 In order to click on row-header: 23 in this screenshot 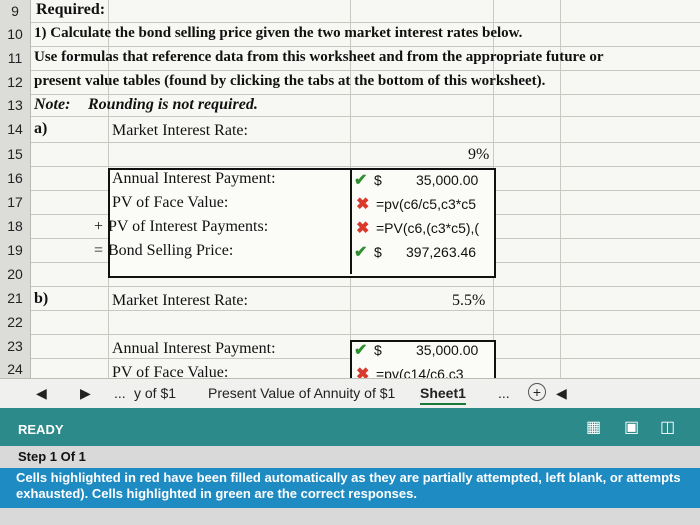, I will do `click(15, 346)`.